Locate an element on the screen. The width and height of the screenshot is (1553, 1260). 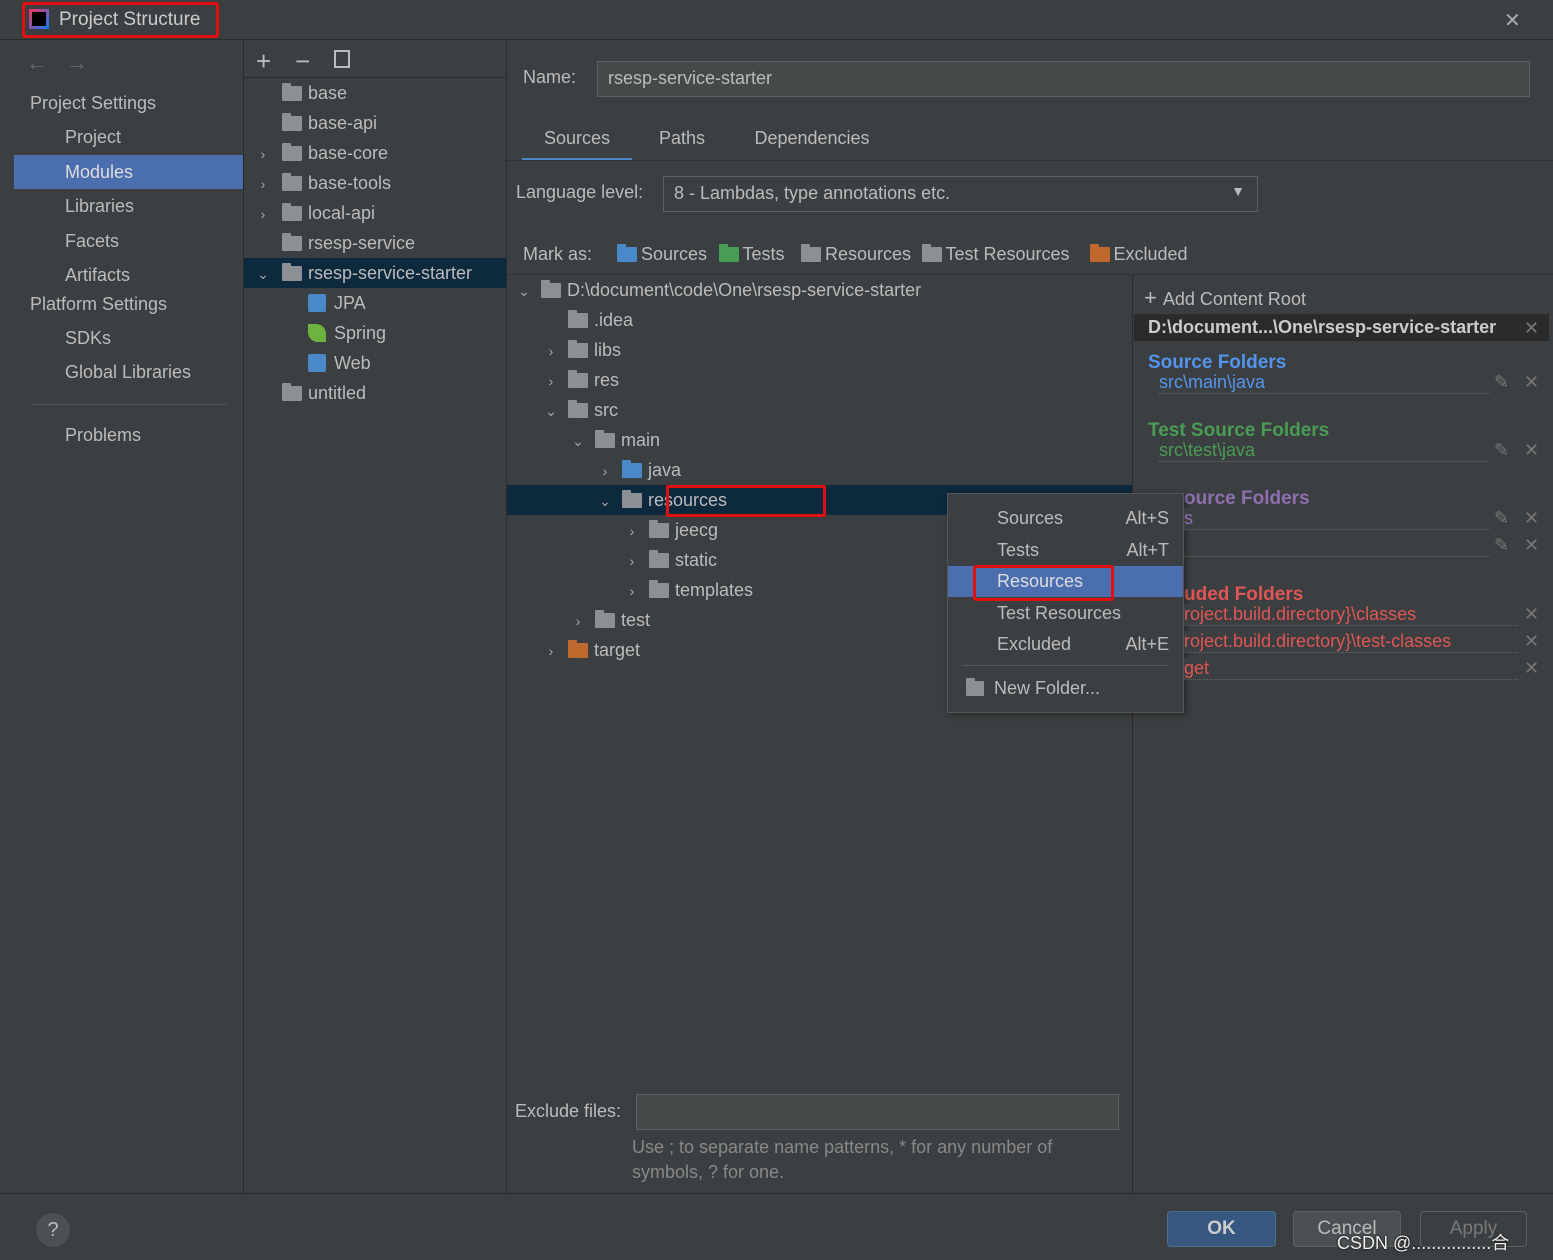
nav-divider is located at coordinates (129, 404).